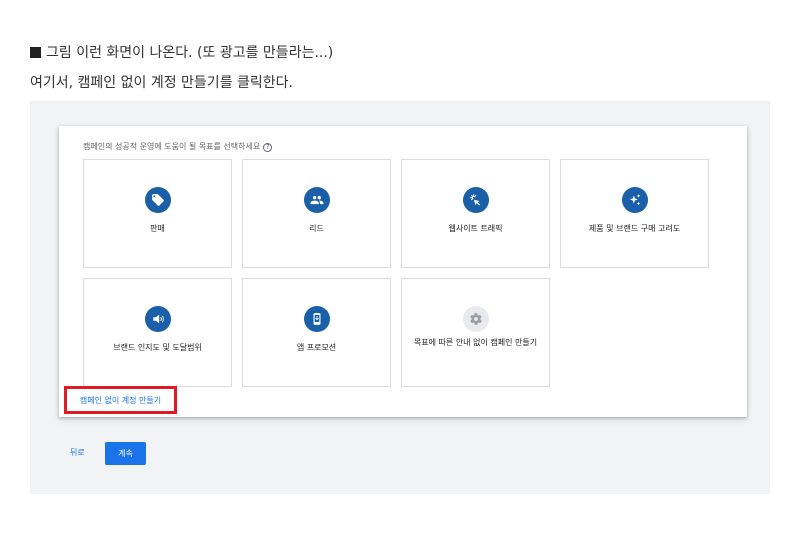 The height and width of the screenshot is (558, 805). Describe the element at coordinates (35, 52) in the screenshot. I see `square-bullet-icon` at that location.